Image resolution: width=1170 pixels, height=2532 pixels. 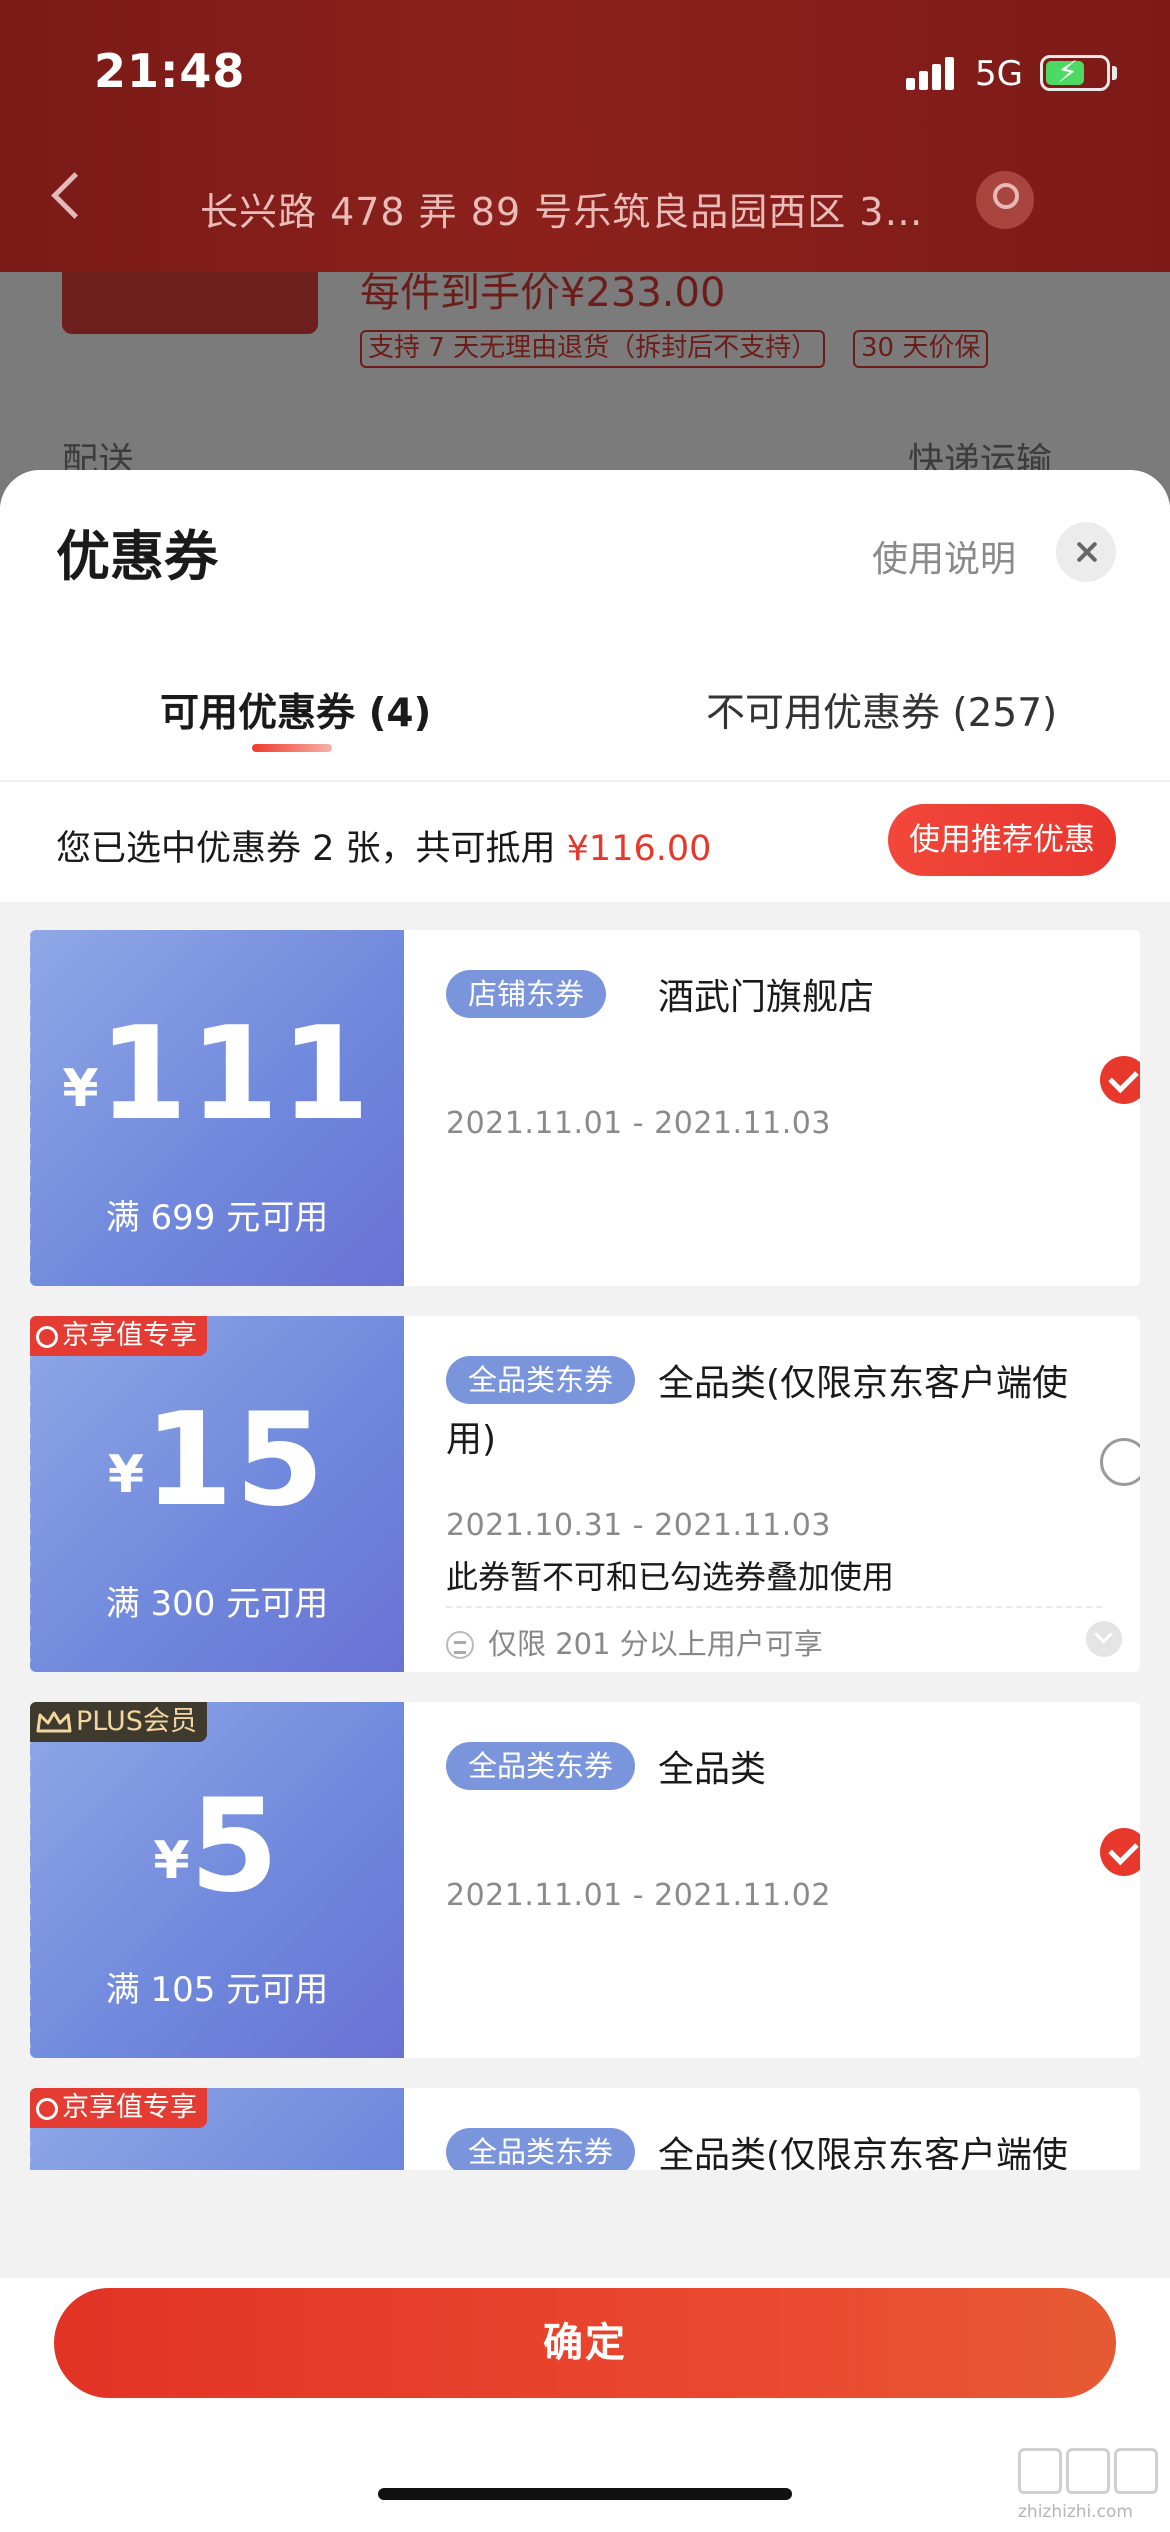 What do you see at coordinates (638, 1525) in the screenshot?
I see `coupon-date: 2021.10.31 - 2021.11.03` at bounding box center [638, 1525].